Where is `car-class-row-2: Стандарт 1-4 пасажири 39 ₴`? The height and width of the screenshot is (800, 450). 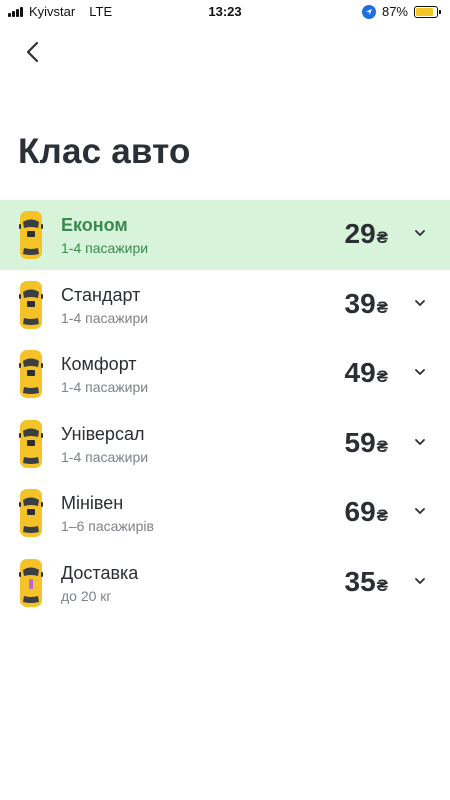
car-class-row-2: Стандарт 1-4 пасажири 39 ₴ is located at coordinates (225, 305).